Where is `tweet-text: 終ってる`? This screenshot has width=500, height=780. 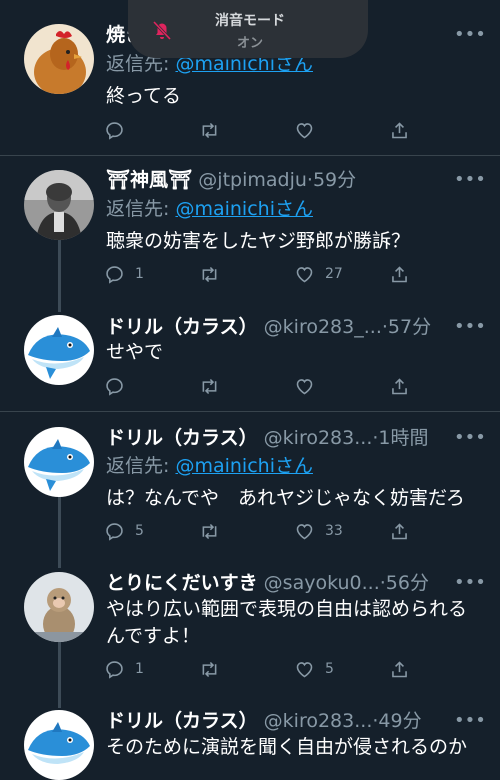 tweet-text: 終ってる is located at coordinates (144, 96).